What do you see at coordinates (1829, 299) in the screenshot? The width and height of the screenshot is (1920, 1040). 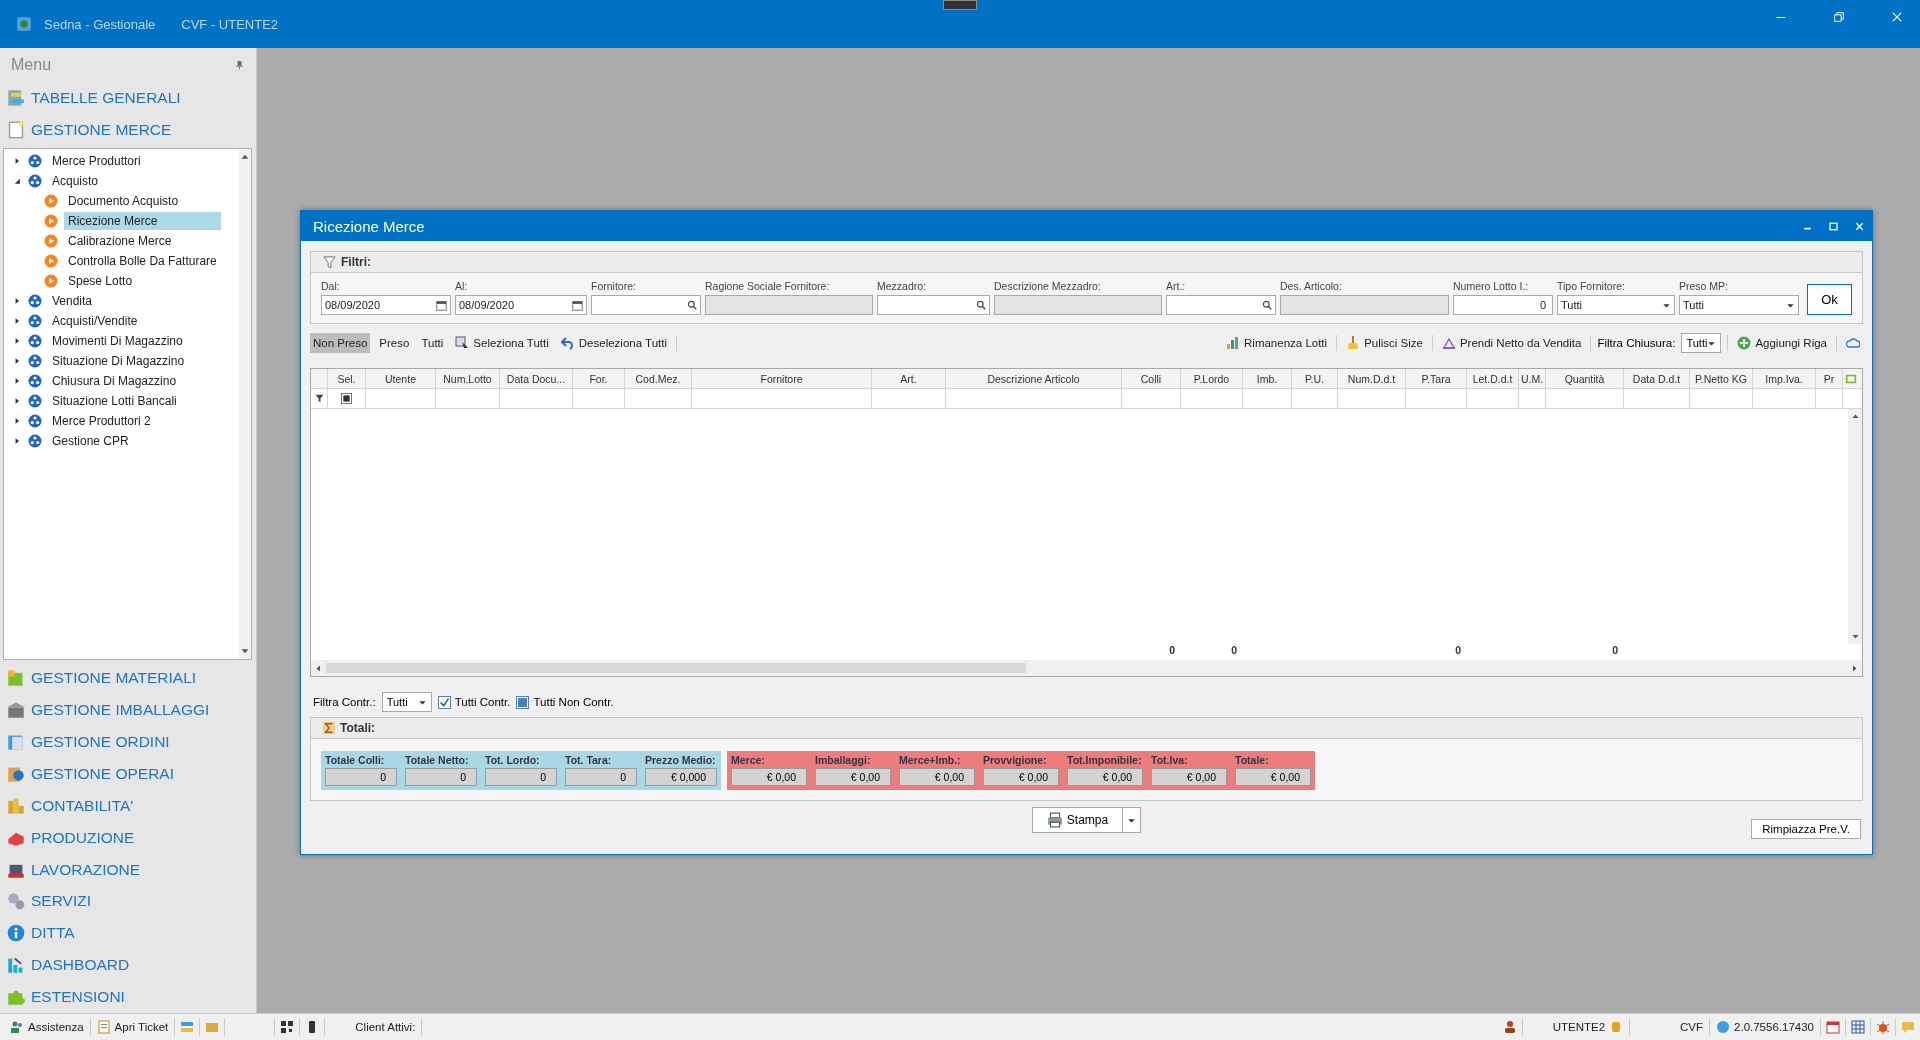 I see `ok-button: Ok` at bounding box center [1829, 299].